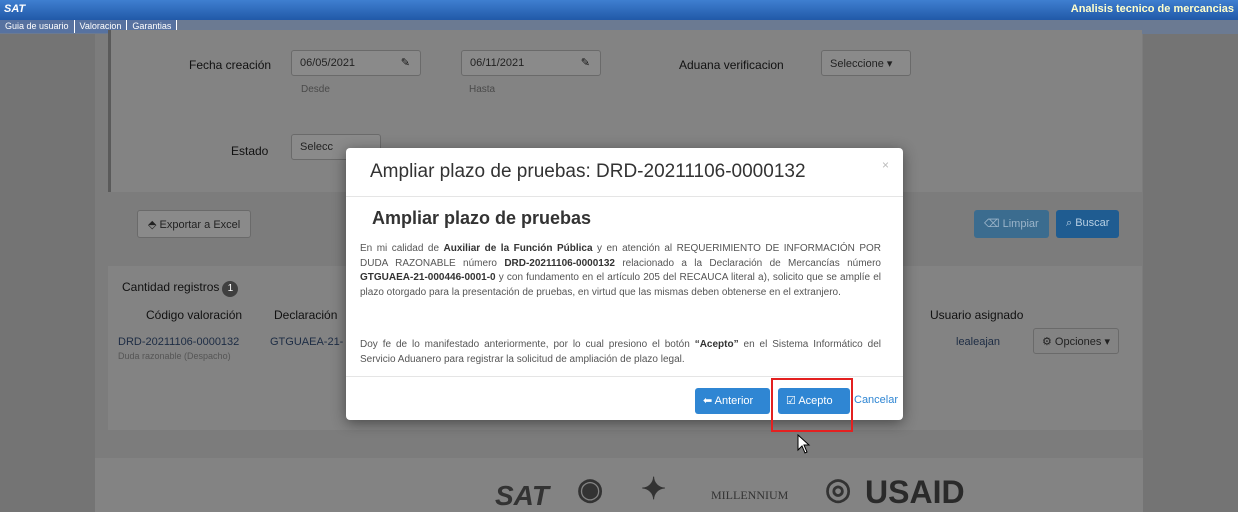 This screenshot has height=512, width=1238. What do you see at coordinates (812, 405) in the screenshot?
I see `highlight-box` at bounding box center [812, 405].